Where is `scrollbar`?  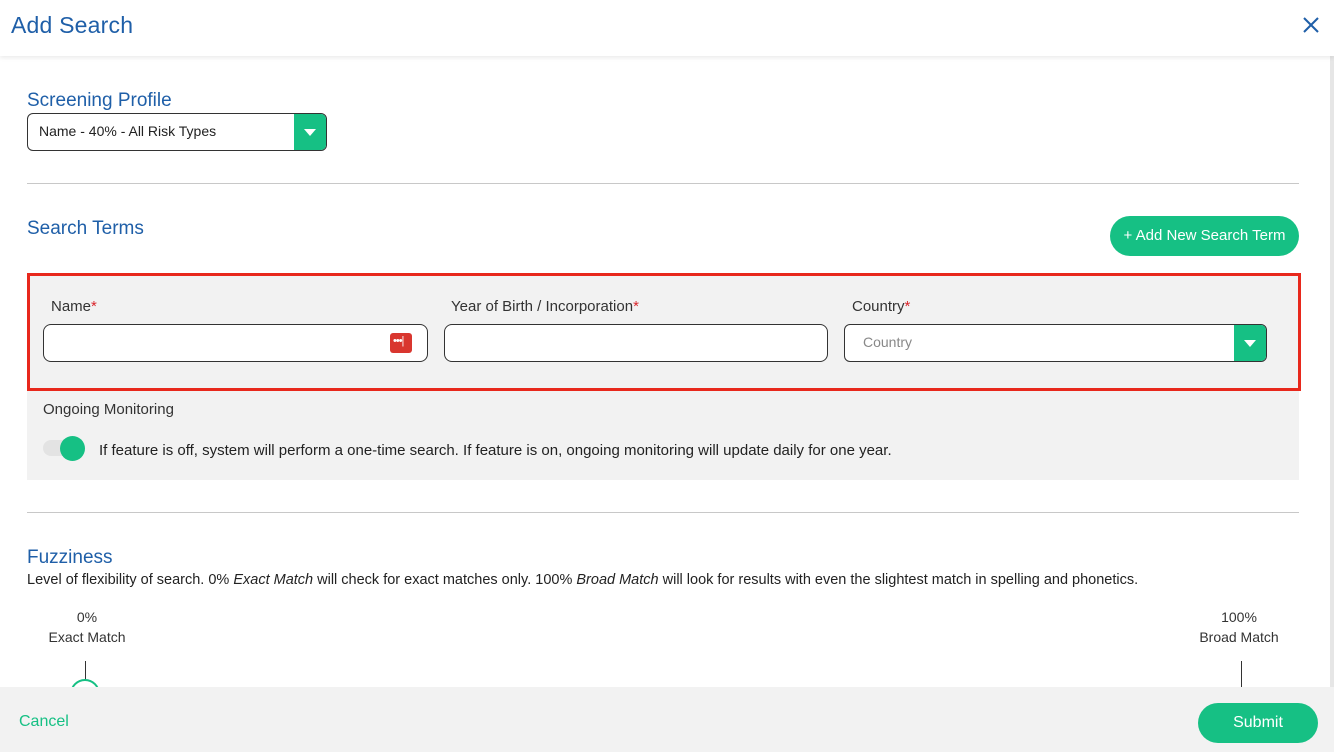 scrollbar is located at coordinates (1332, 371).